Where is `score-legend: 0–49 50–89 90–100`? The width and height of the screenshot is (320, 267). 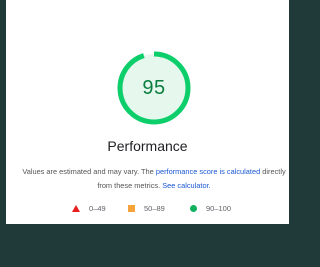 score-legend: 0–49 50–89 90–100 is located at coordinates (147, 208).